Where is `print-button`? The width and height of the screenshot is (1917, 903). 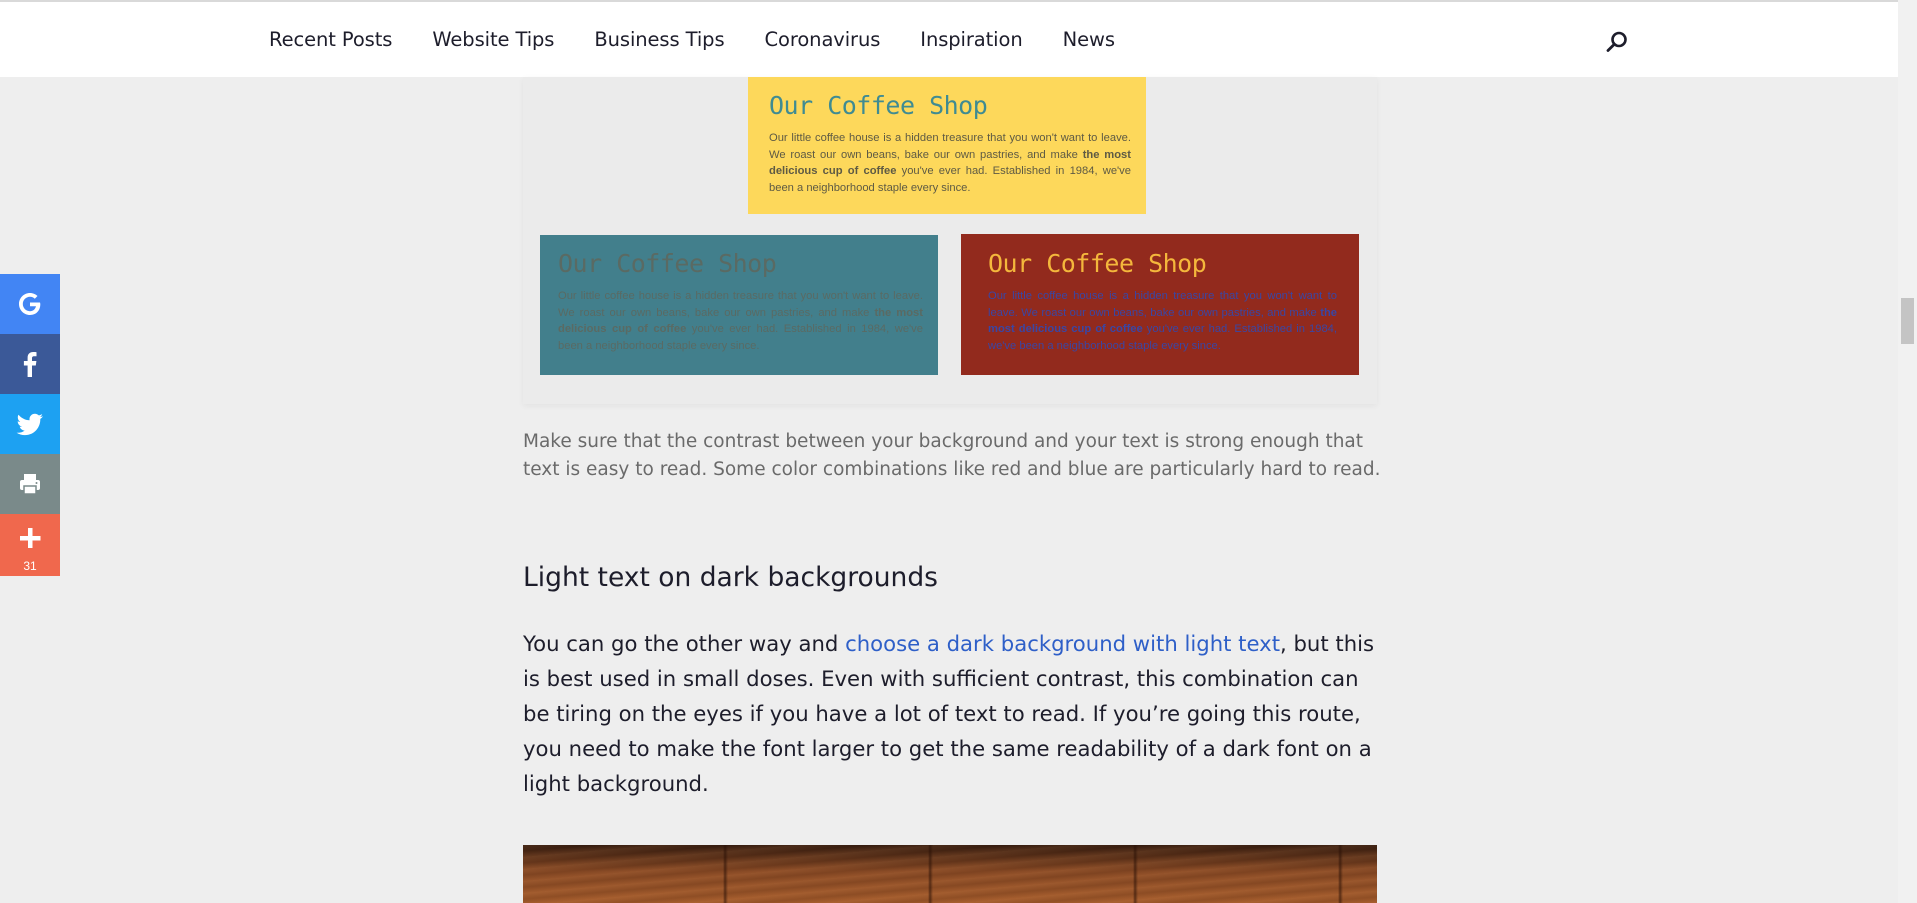 print-button is located at coordinates (30, 484).